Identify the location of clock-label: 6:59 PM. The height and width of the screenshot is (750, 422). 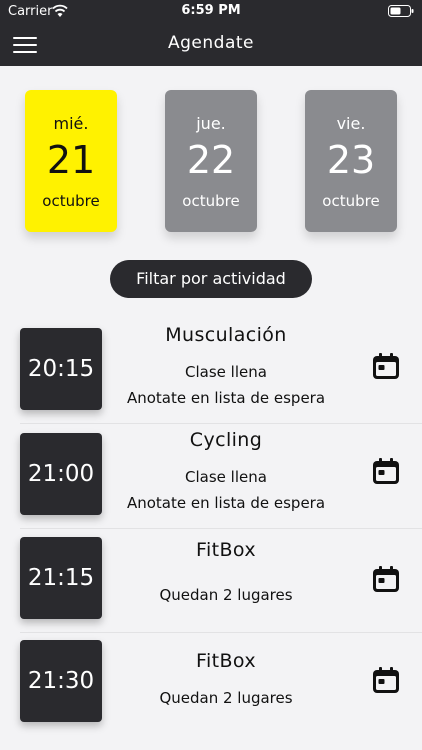
(211, 10).